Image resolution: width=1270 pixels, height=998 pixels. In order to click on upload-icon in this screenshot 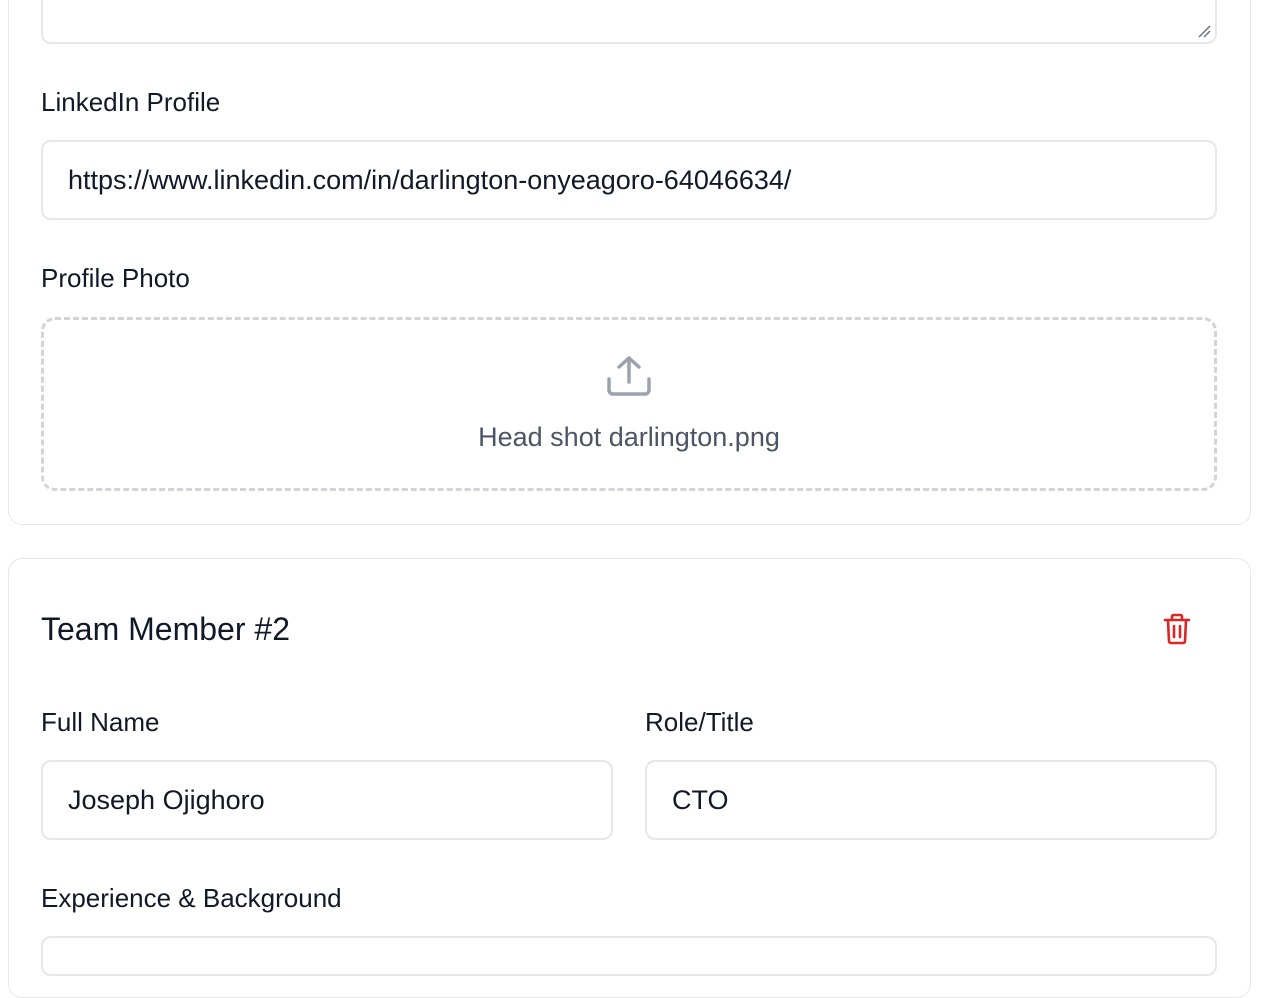, I will do `click(629, 376)`.